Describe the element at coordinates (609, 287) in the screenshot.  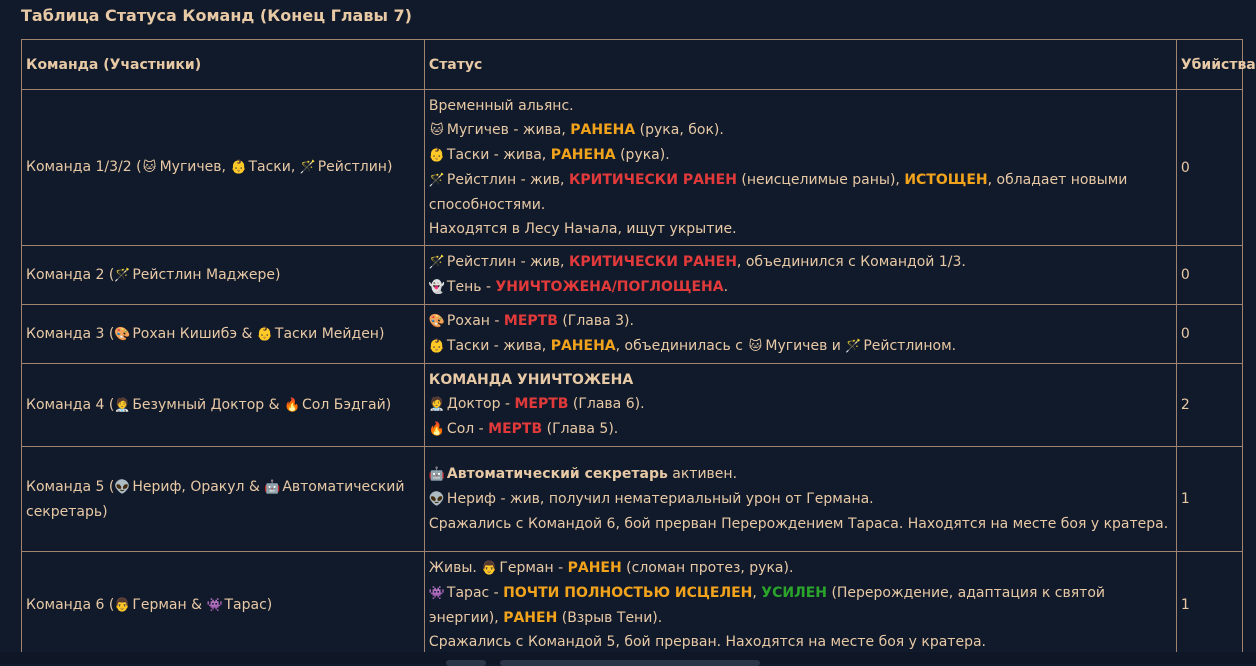
I see `status-badge: УНИЧТОЖЕНА/ПОГЛОЩЕНА` at that location.